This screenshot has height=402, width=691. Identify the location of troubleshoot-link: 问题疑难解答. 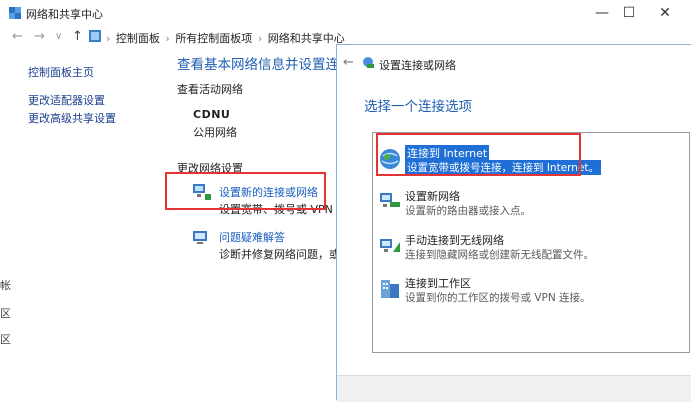
(252, 237).